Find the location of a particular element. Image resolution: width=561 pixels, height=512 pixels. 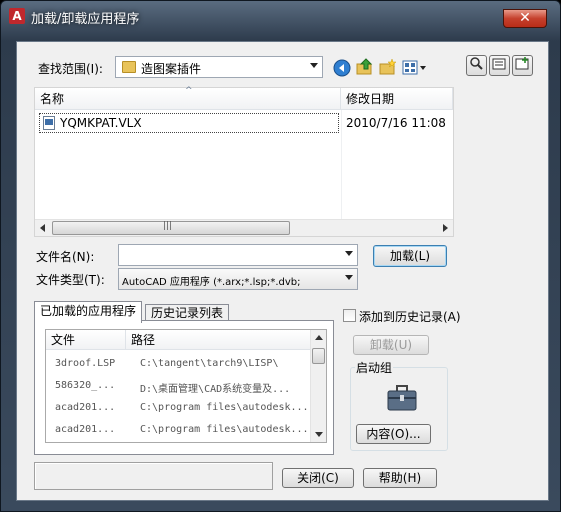

app-file-cell: 3droof.LSP is located at coordinates (85, 363).